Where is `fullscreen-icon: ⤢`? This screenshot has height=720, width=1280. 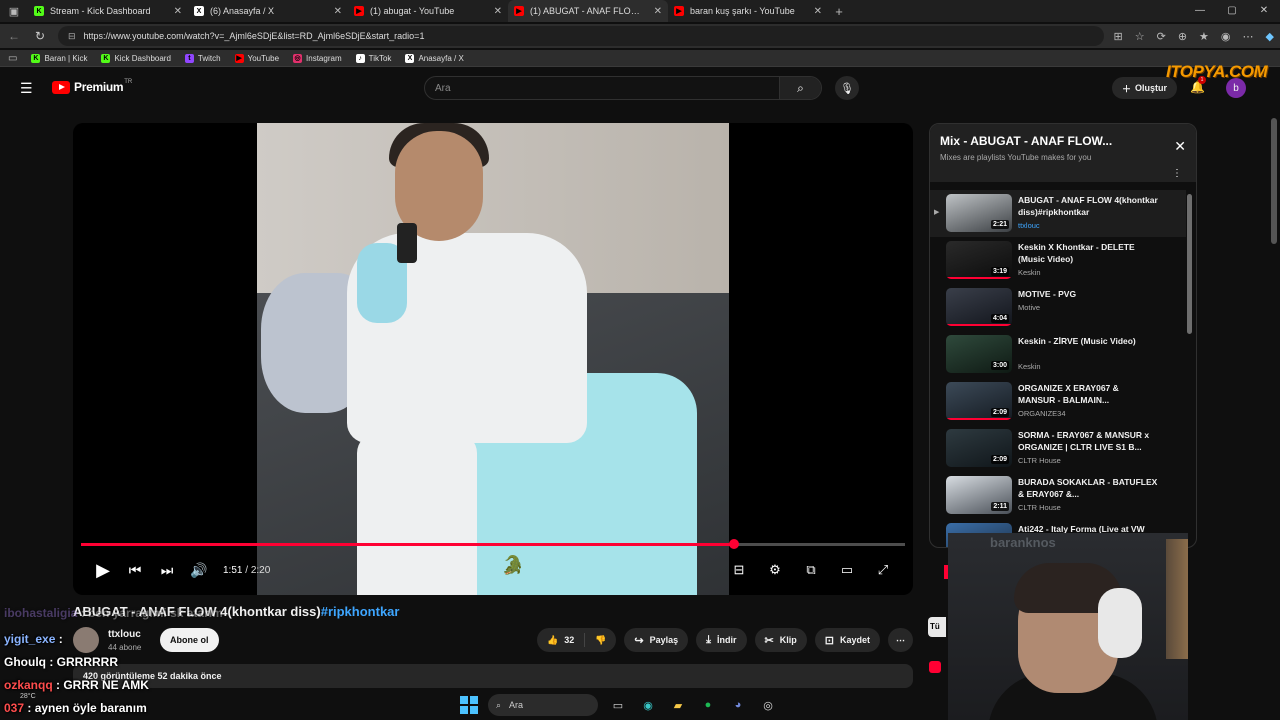
fullscreen-icon: ⤢ is located at coordinates (883, 570).